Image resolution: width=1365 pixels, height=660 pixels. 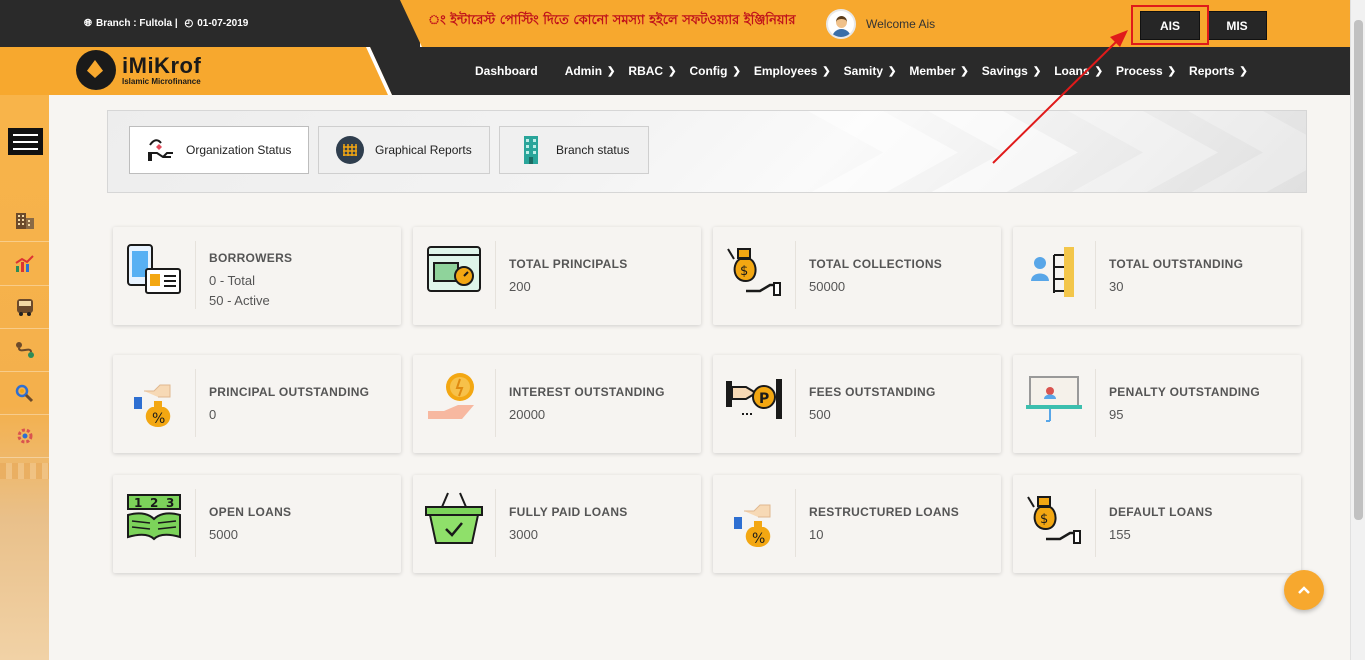 What do you see at coordinates (154, 271) in the screenshot?
I see `phone-card-icon` at bounding box center [154, 271].